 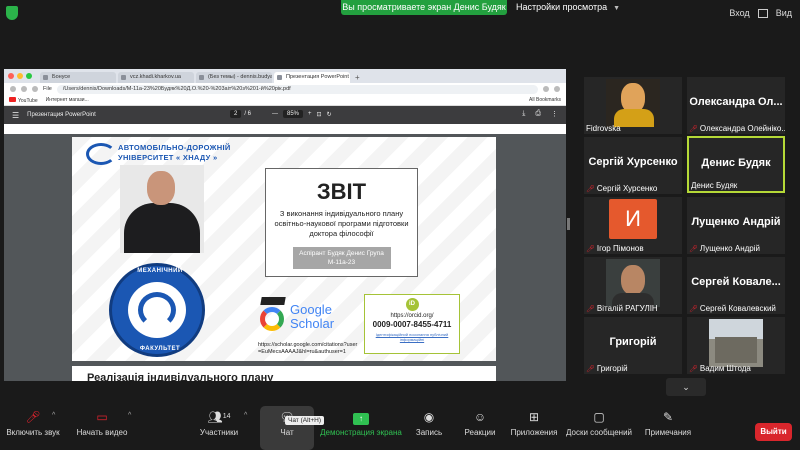 I want to click on top-right-controls: Вход Вид, so click(x=760, y=13).